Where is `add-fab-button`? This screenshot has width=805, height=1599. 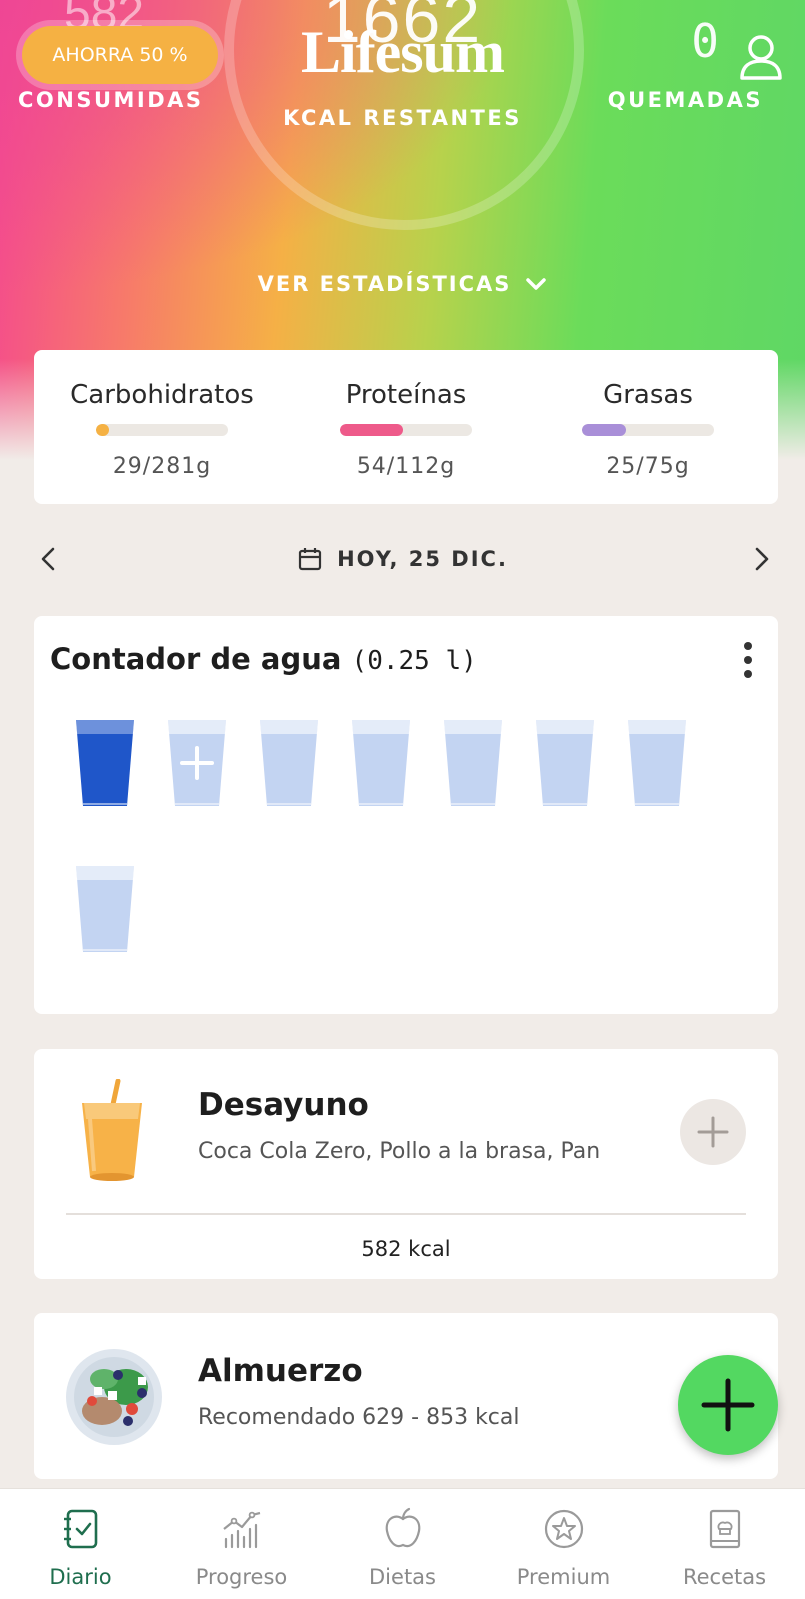 add-fab-button is located at coordinates (728, 1405).